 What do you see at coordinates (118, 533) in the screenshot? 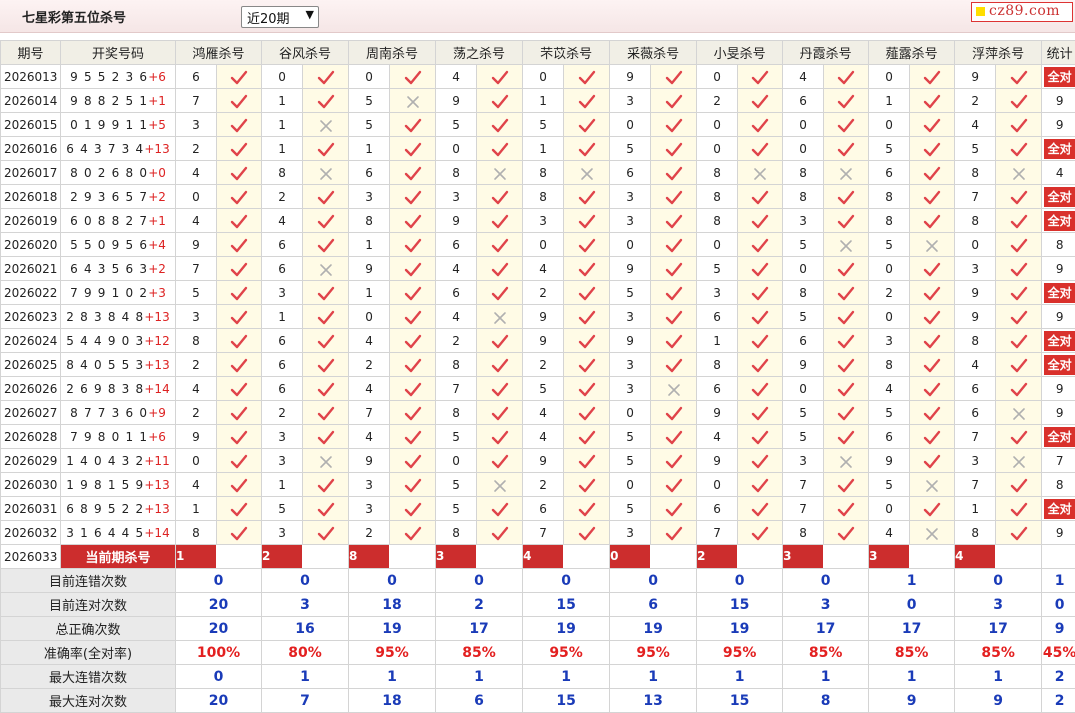
I see `draw-cell: 3 1 6 4 4 5+14` at bounding box center [118, 533].